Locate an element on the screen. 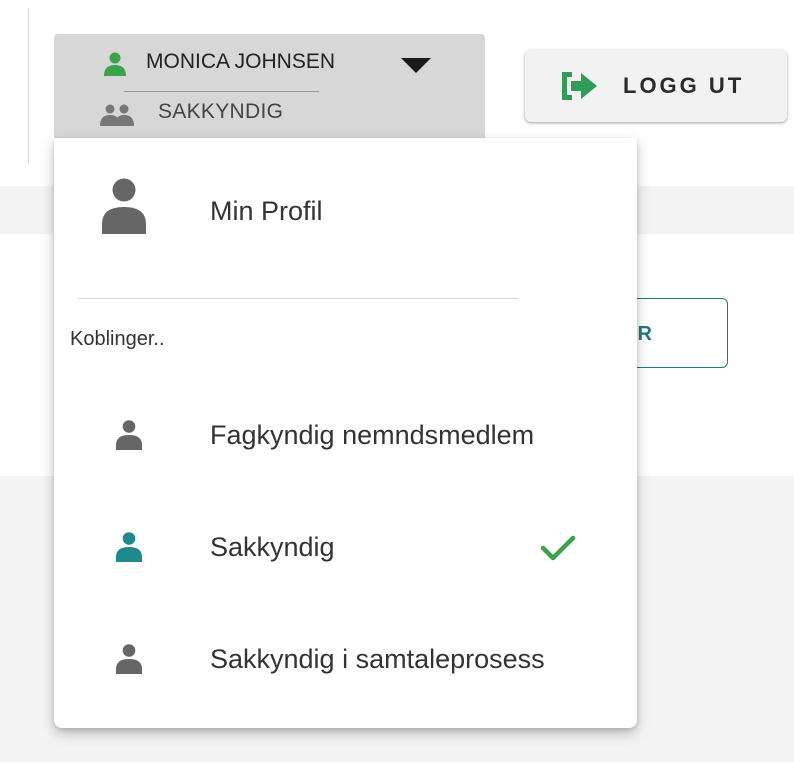 The width and height of the screenshot is (794, 762). menu-item-label: Sakkyndig is located at coordinates (272, 547).